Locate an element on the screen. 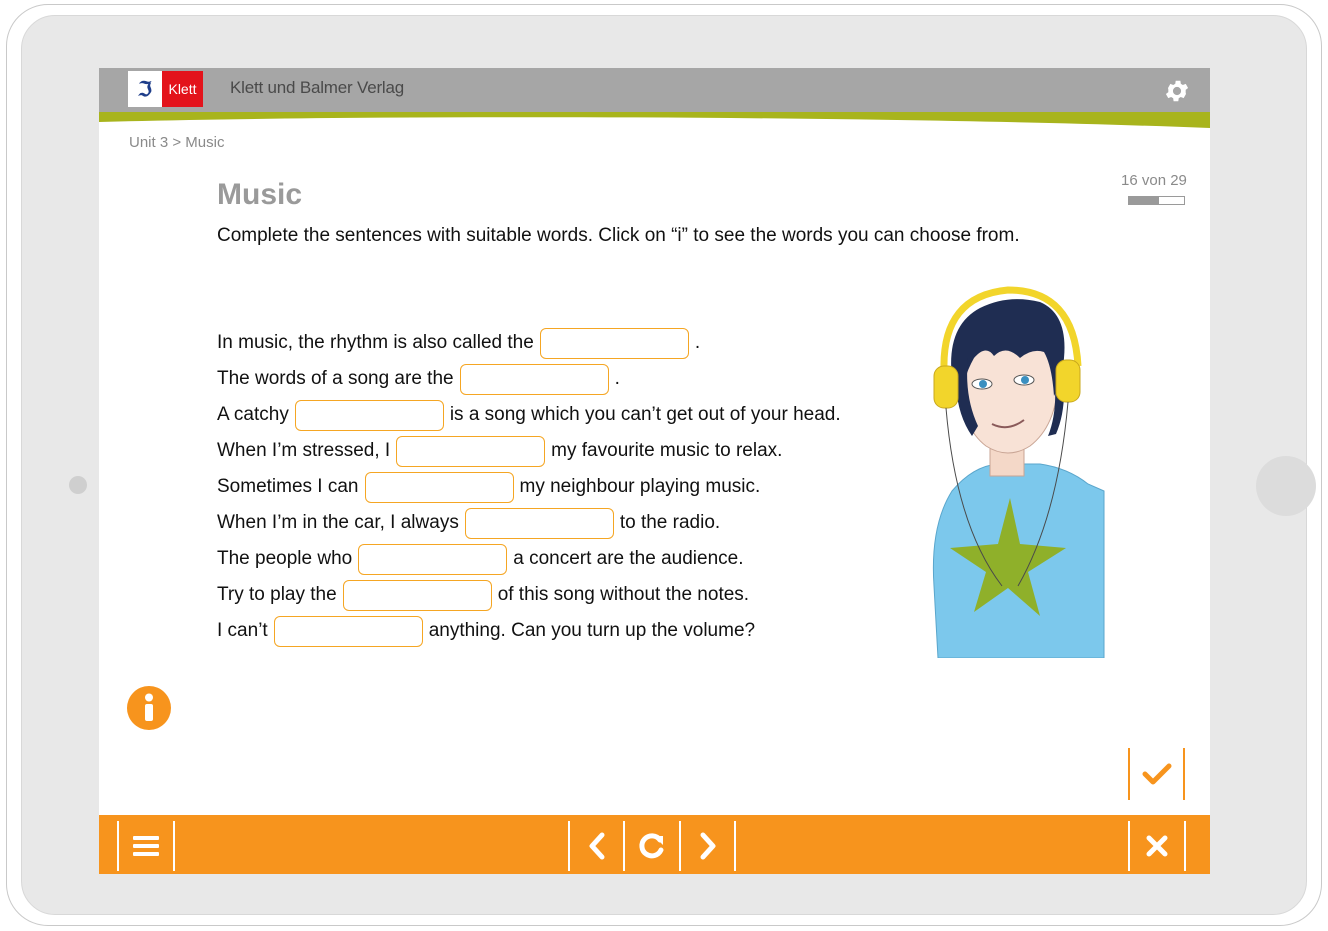  boy-with-headphones-illustration is located at coordinates (1019, 472).